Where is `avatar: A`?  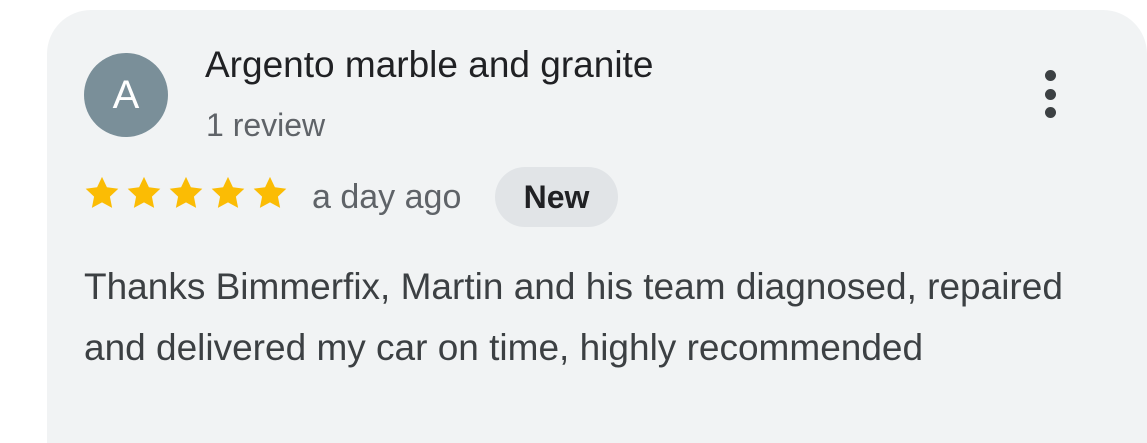
avatar: A is located at coordinates (126, 95).